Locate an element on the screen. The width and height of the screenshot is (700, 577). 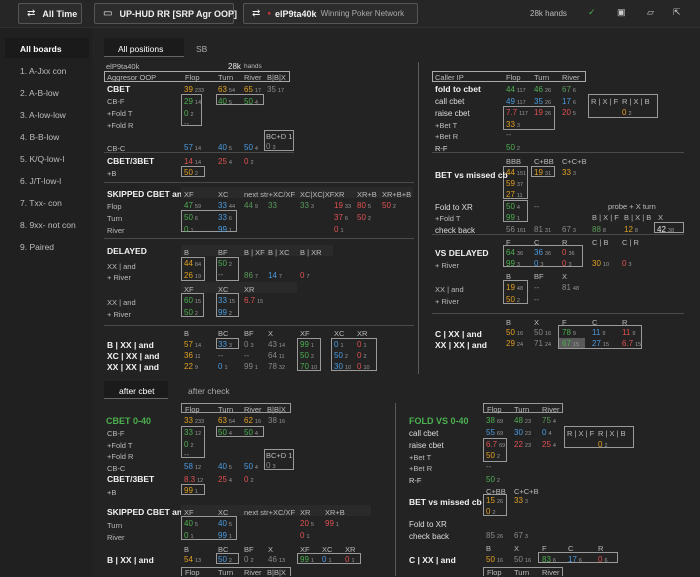
sidebar-item-9xx: 8. 9xx- not con is located at coordinates (48, 225).